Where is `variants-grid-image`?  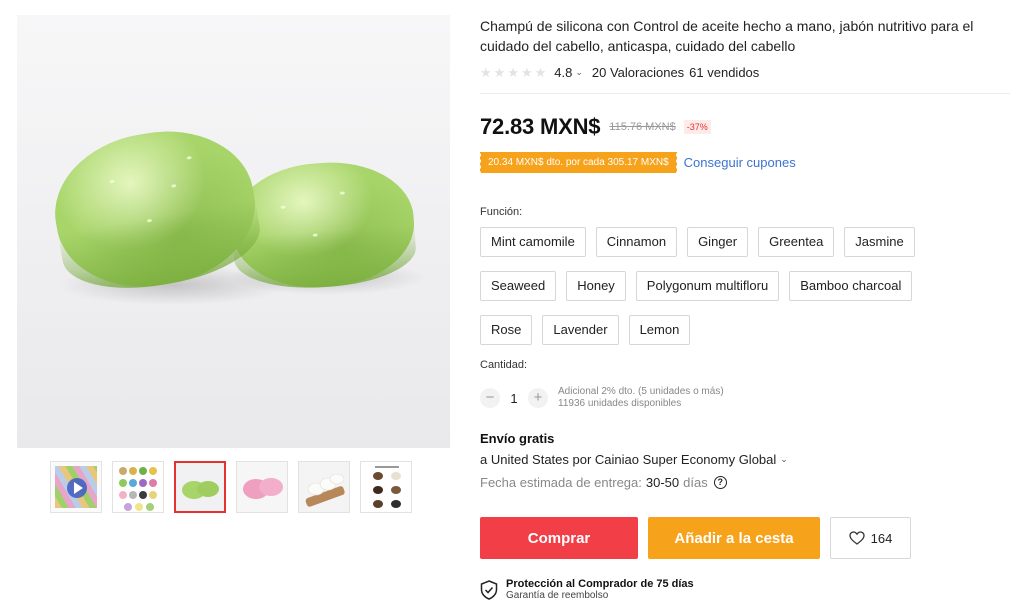 variants-grid-image is located at coordinates (138, 489).